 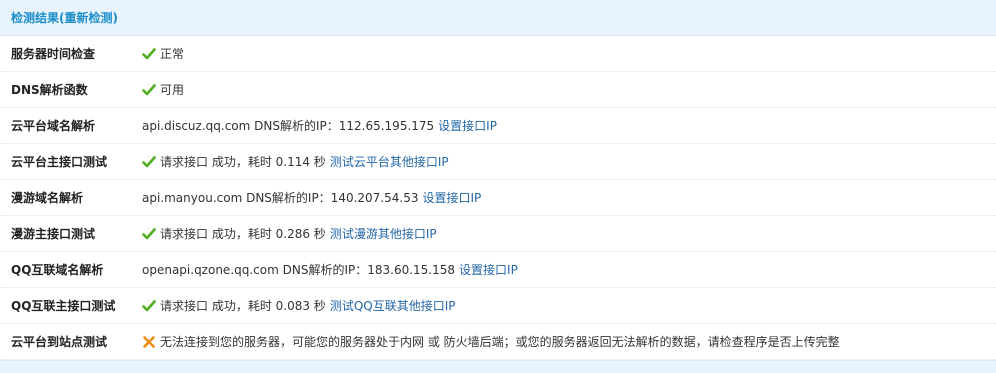 What do you see at coordinates (59, 342) in the screenshot?
I see `result-label: 云平台到站点测试` at bounding box center [59, 342].